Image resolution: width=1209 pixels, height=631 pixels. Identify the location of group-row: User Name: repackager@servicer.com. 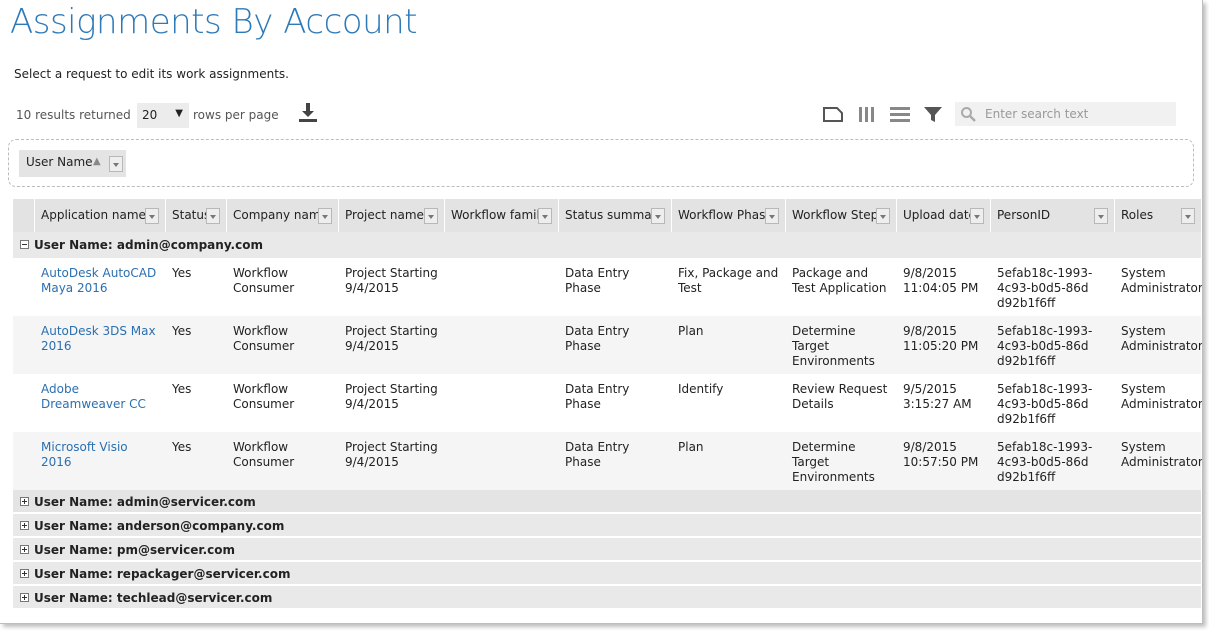
(607, 574).